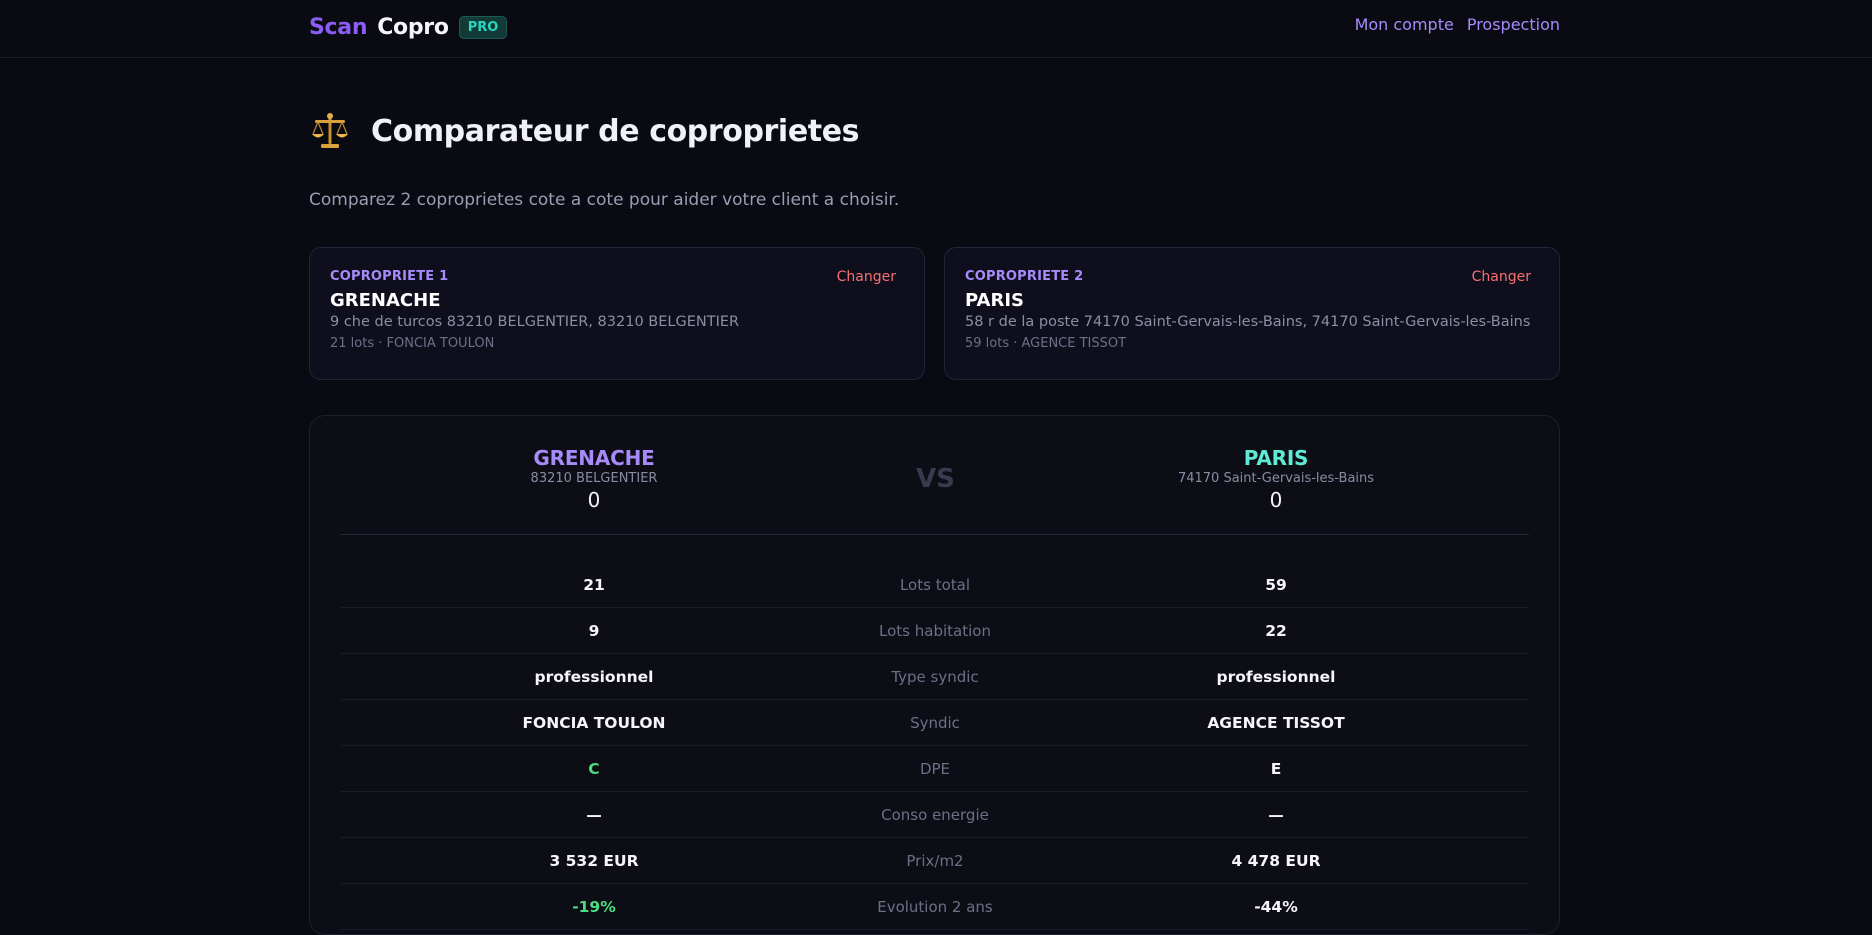 The width and height of the screenshot is (1872, 935). Describe the element at coordinates (594, 861) in the screenshot. I see `left-value: 3 532 EUR` at that location.